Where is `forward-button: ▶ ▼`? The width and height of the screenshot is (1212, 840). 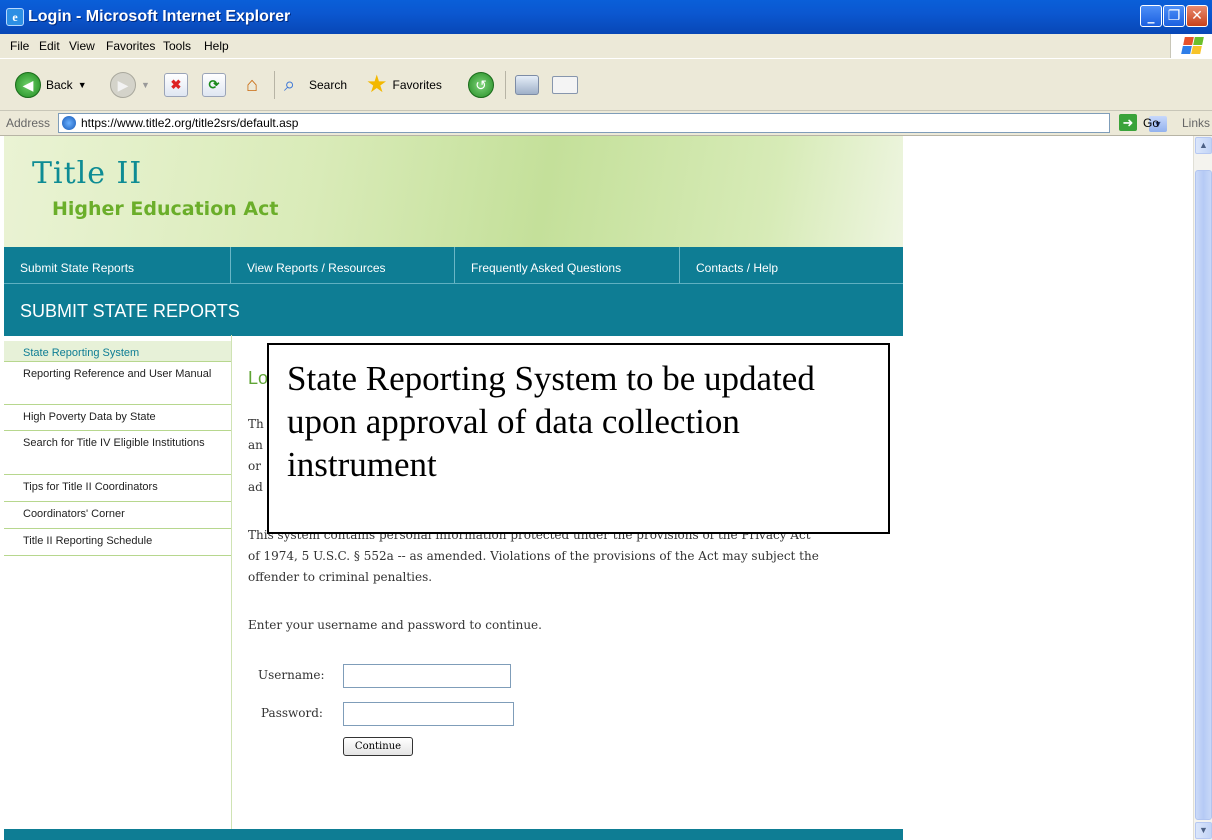
forward-button: ▶ ▼ is located at coordinates (130, 85).